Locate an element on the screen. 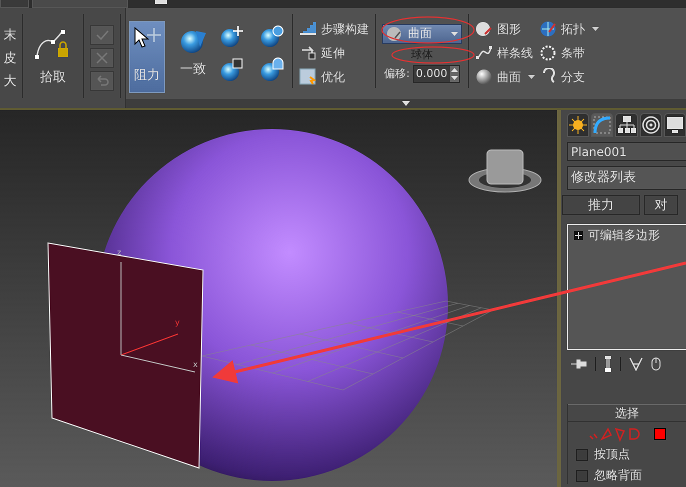 This screenshot has height=487, width=686. show-end-icon is located at coordinates (608, 364).